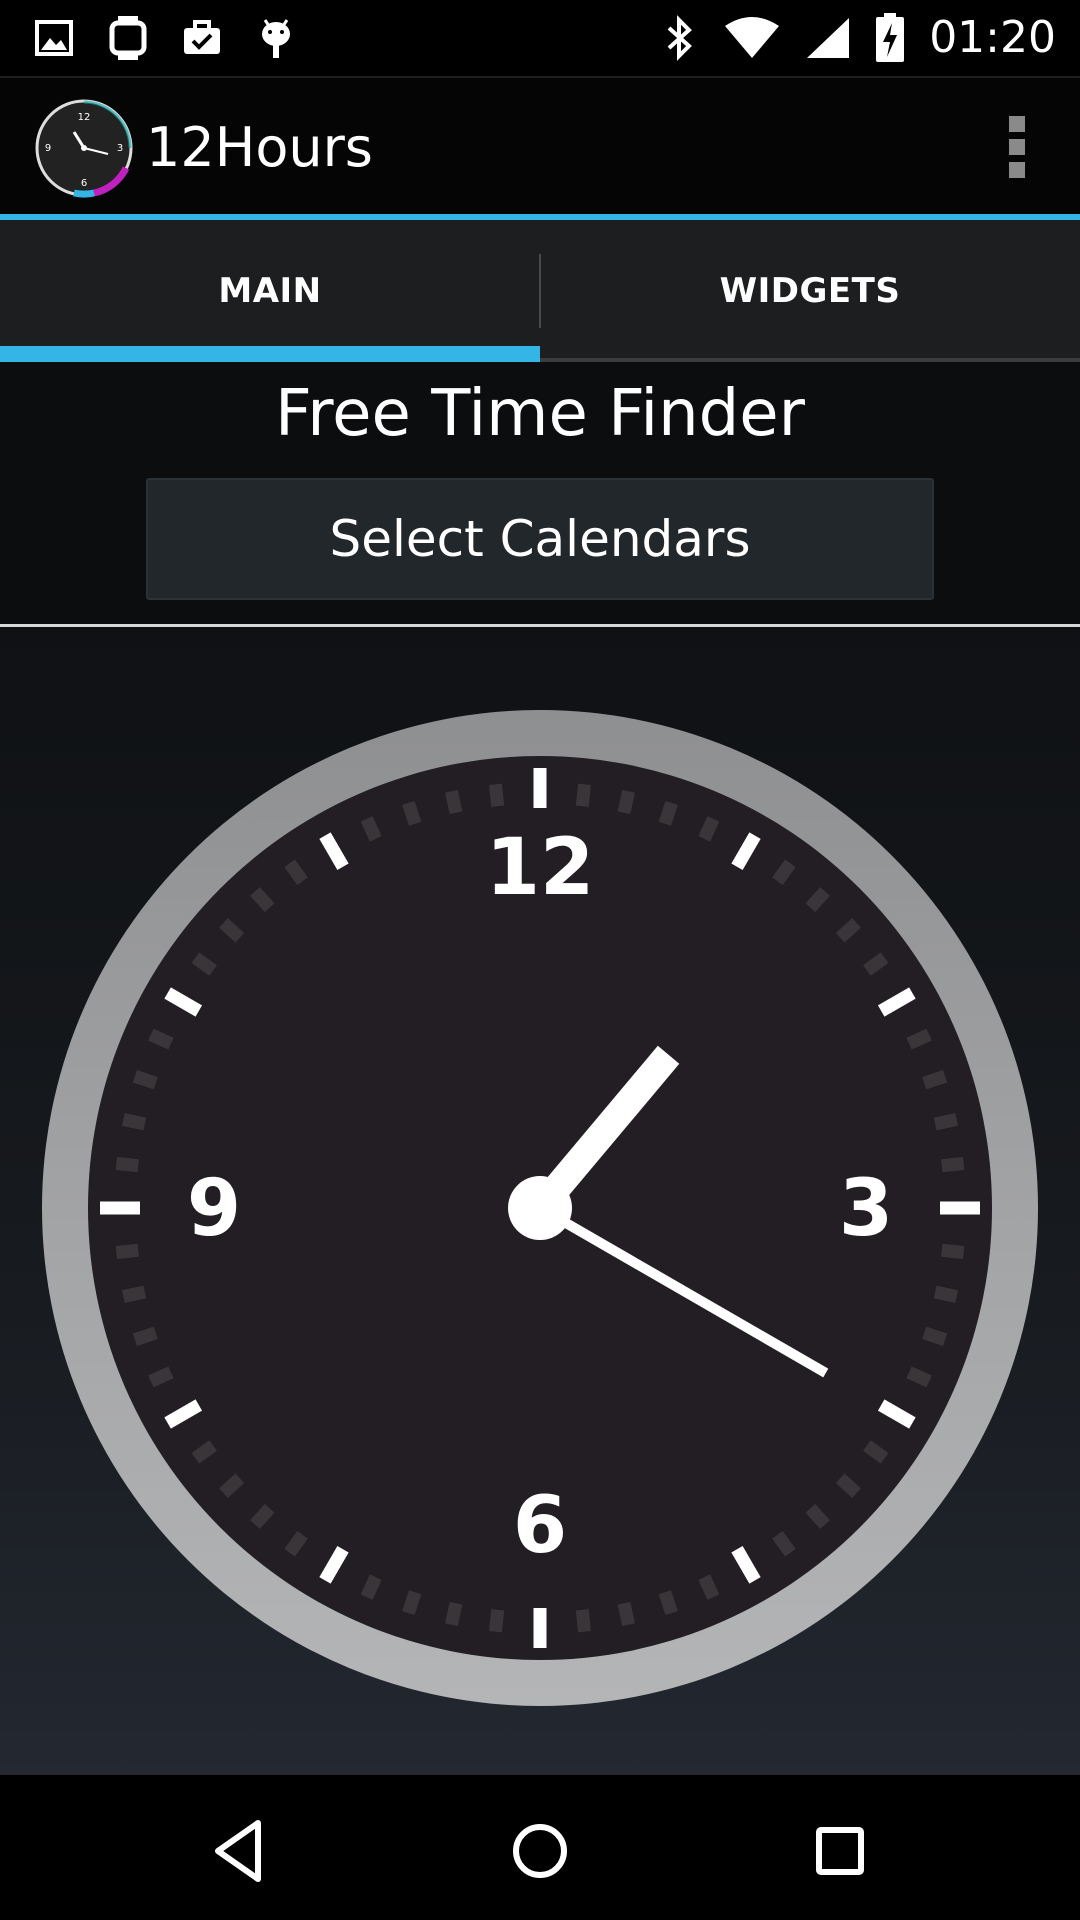  I want to click on home-circle-icon, so click(540, 1851).